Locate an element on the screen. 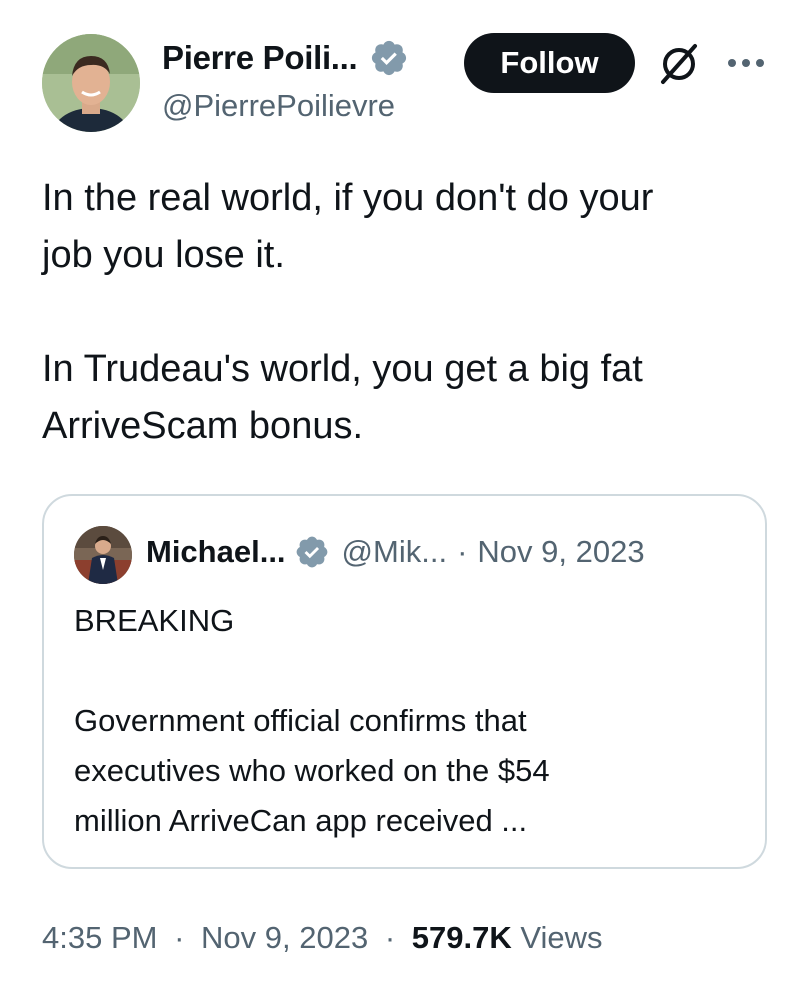 Image resolution: width=811 pixels, height=1000 pixels. quoted-header: Michael... @Mik... · Nov 9, 2023 is located at coordinates (395, 552).